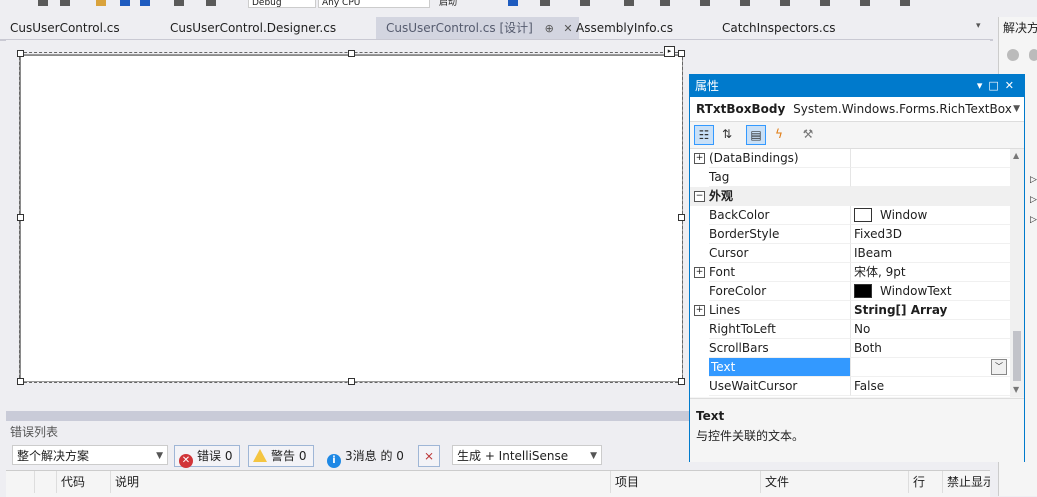  I want to click on property-row: + Lines String[] Array, so click(850, 310).